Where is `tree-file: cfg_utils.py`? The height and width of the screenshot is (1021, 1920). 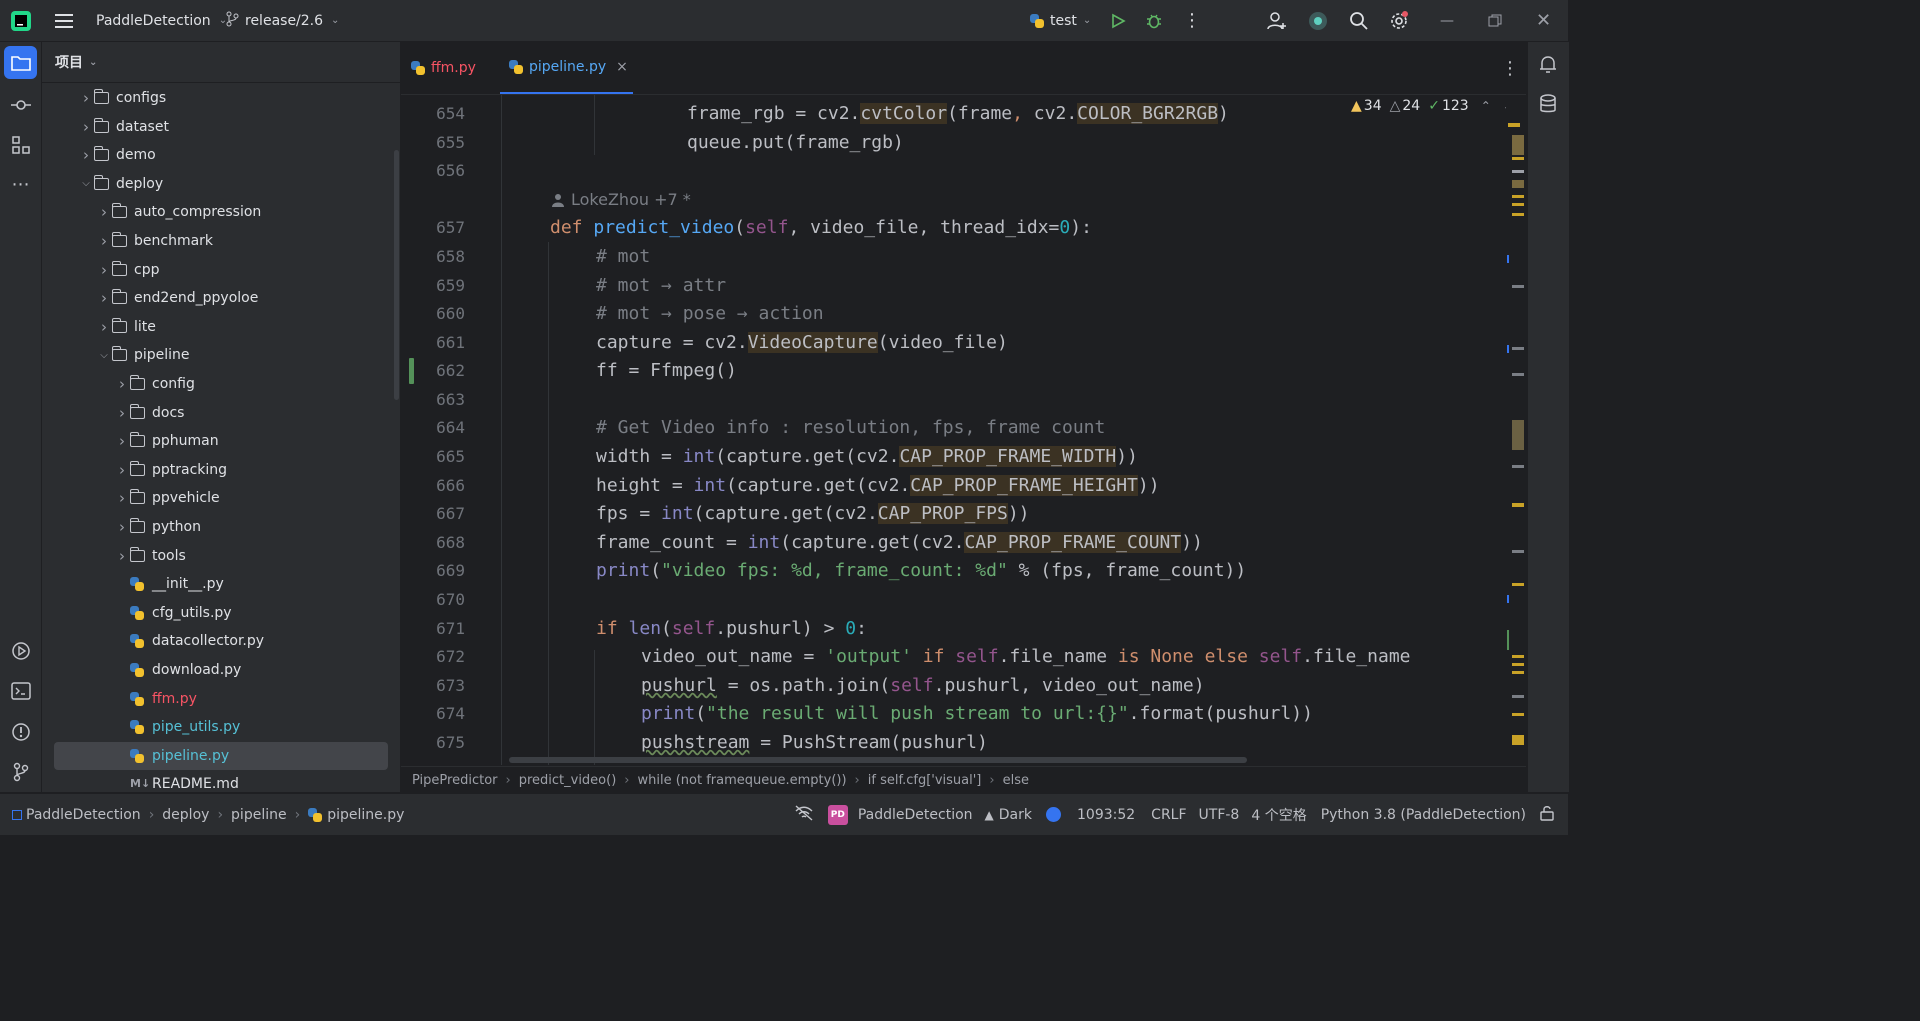
tree-file: cfg_utils.py is located at coordinates (221, 613).